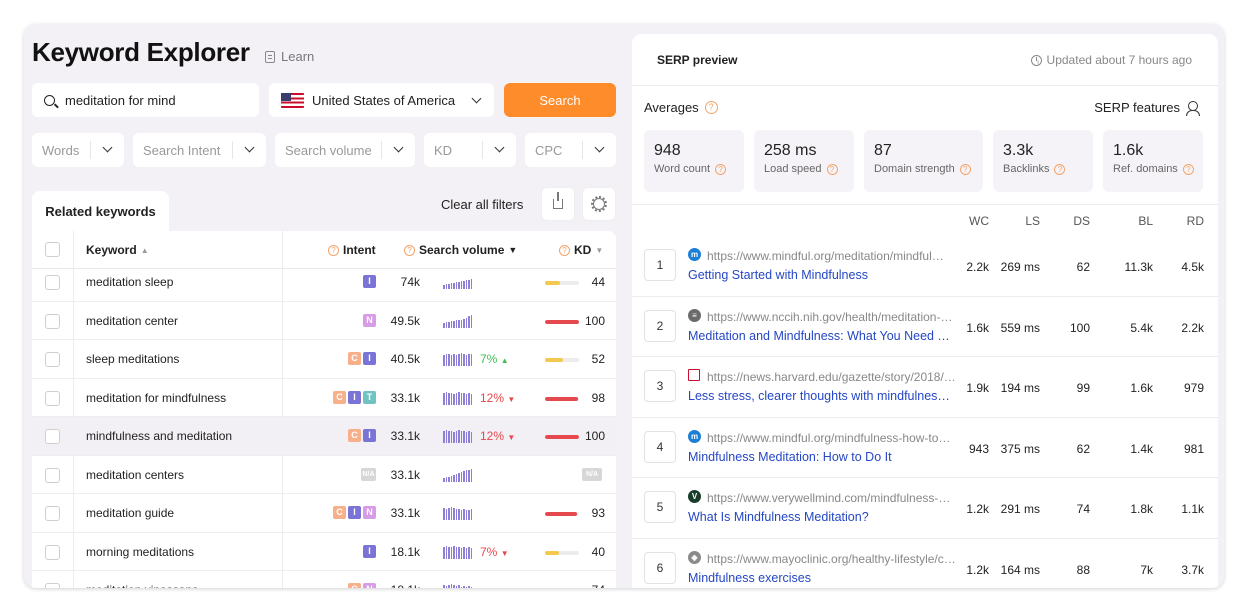 This screenshot has width=1248, height=611. Describe the element at coordinates (132, 359) in the screenshot. I see `keyword-link: sleep meditations` at that location.